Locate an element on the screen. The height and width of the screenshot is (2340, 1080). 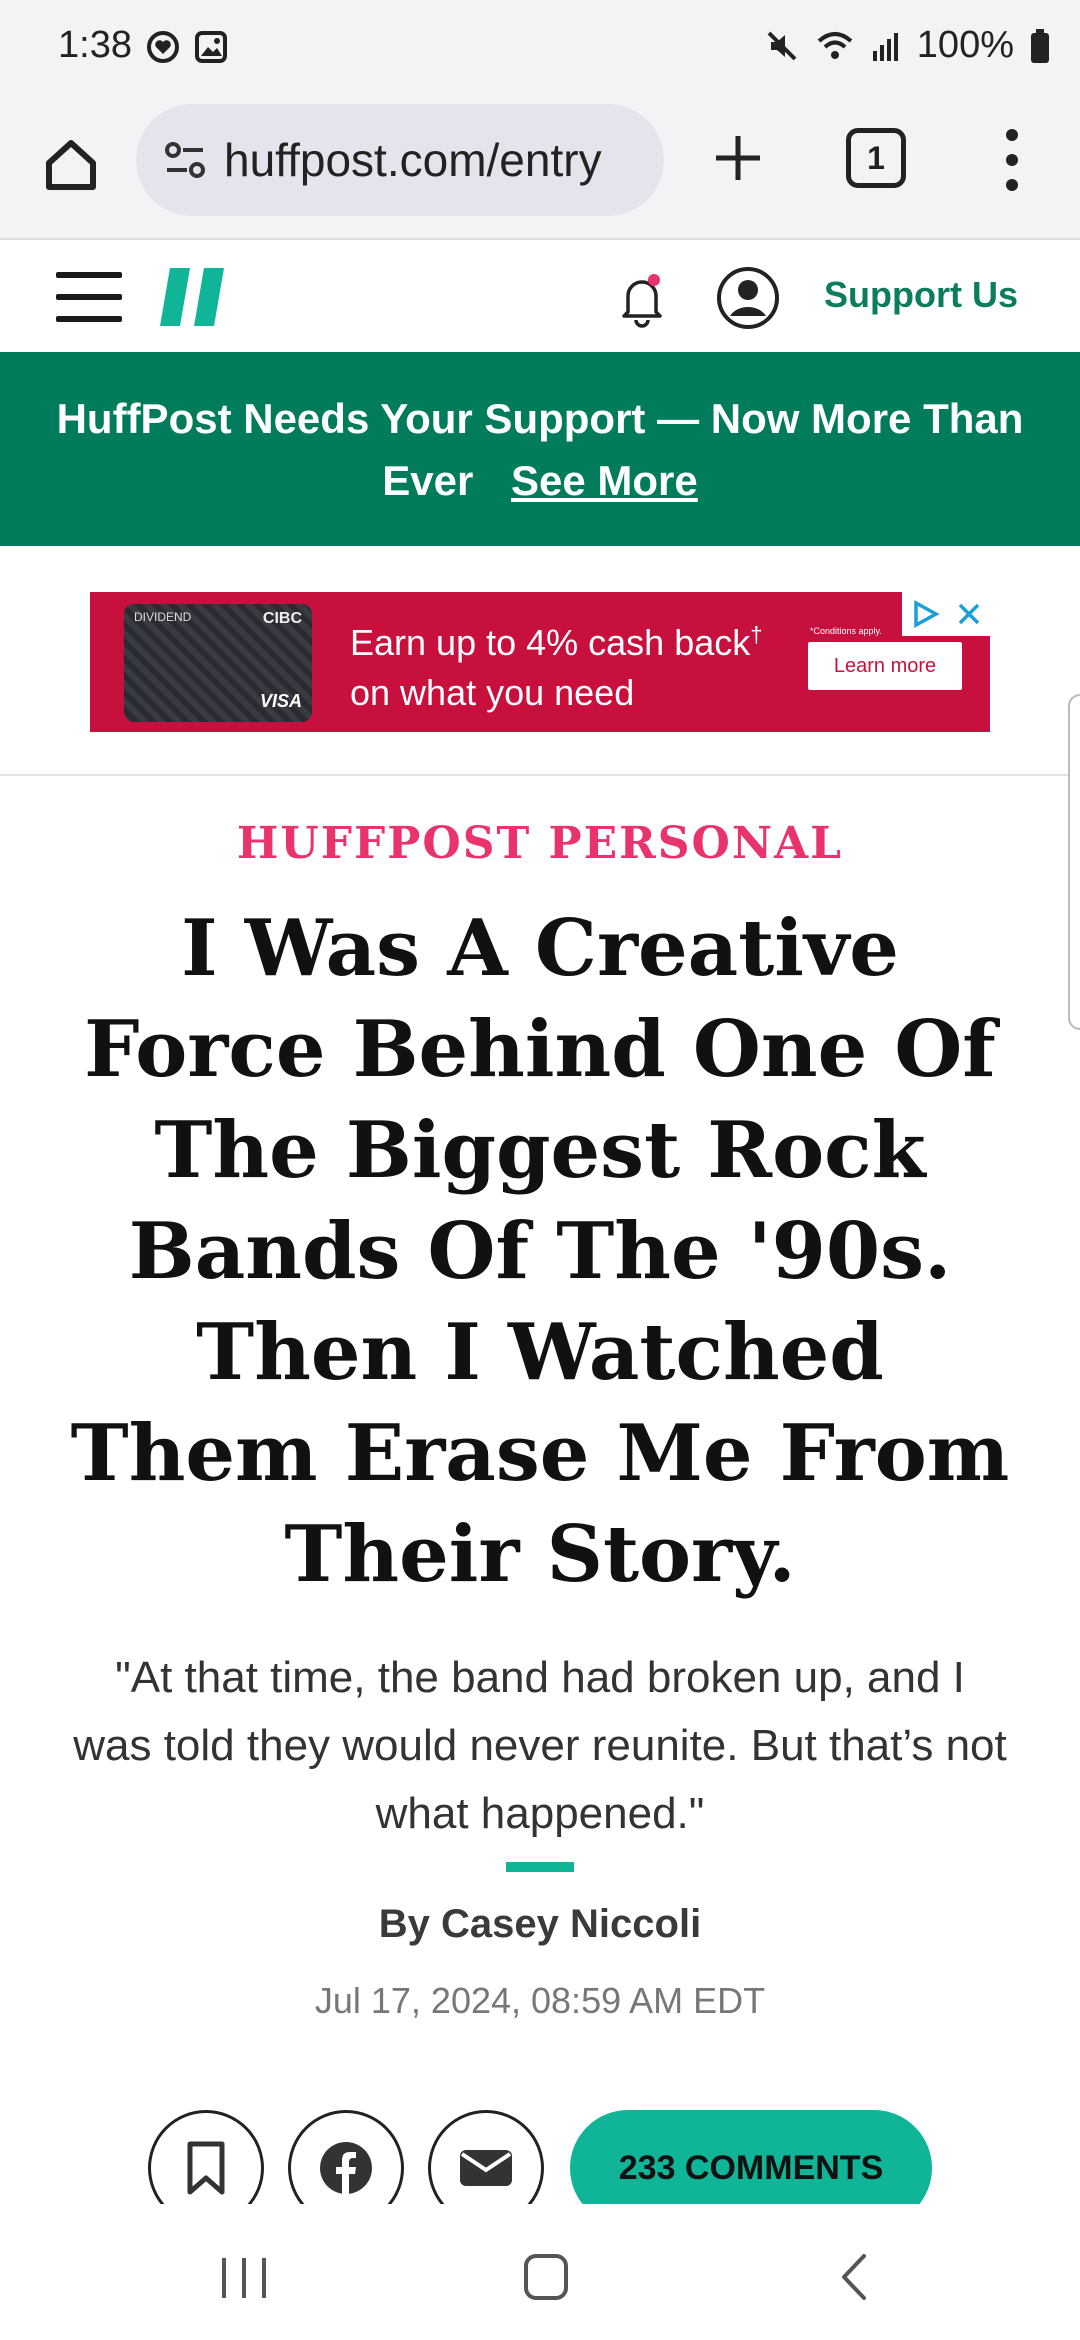
site-settings-icon is located at coordinates (185, 160).